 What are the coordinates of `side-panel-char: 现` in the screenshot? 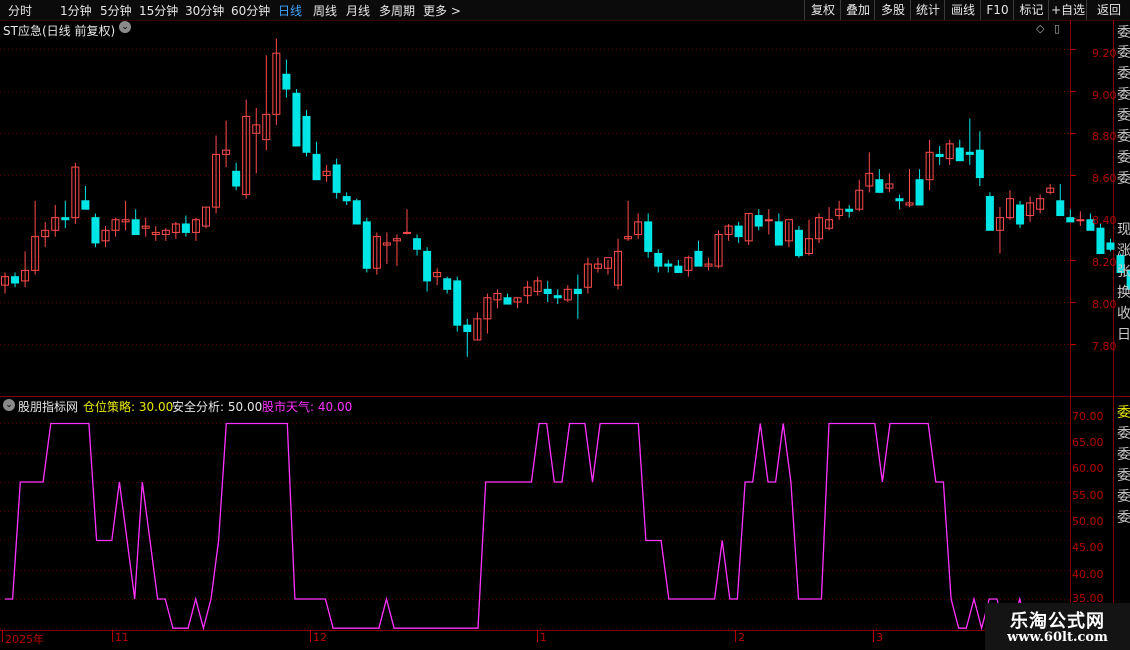 It's located at (1123, 230).